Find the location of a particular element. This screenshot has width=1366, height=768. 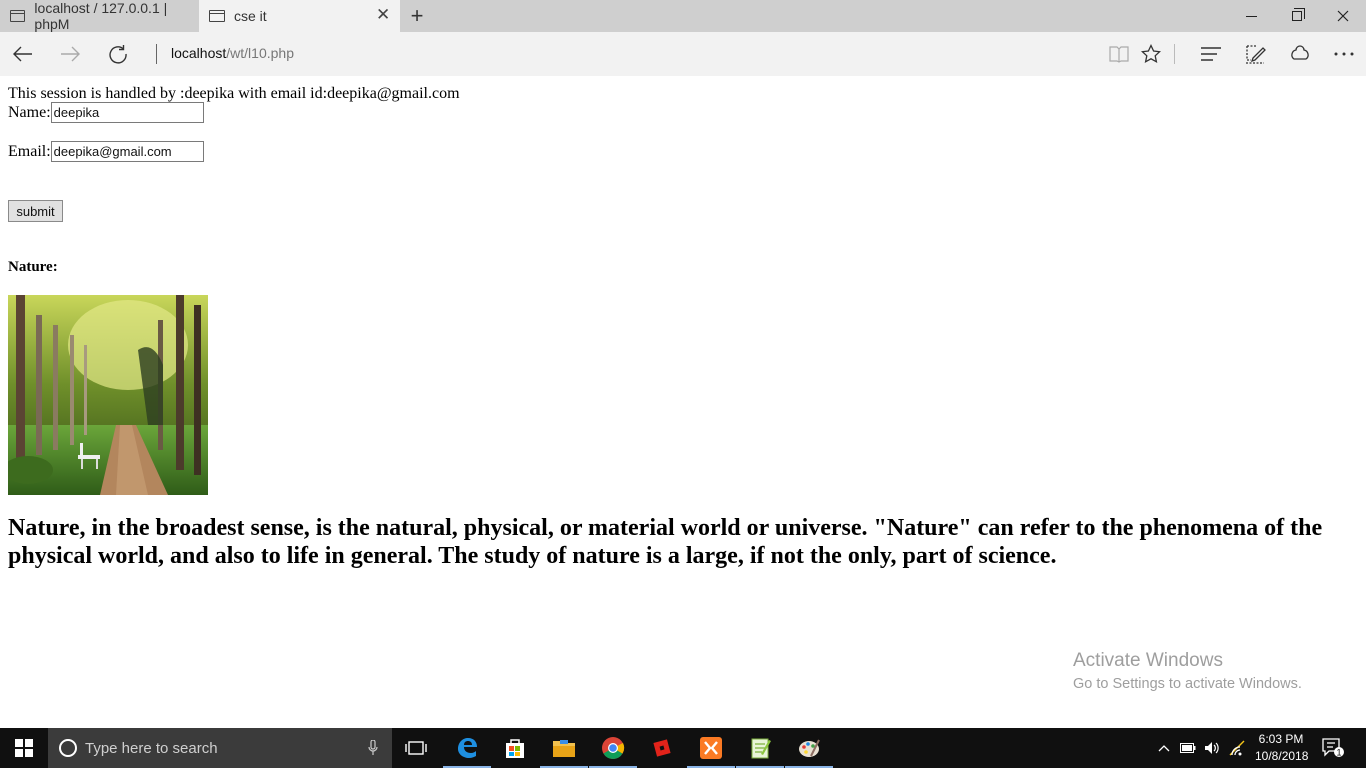

notepad-icon is located at coordinates (761, 748).